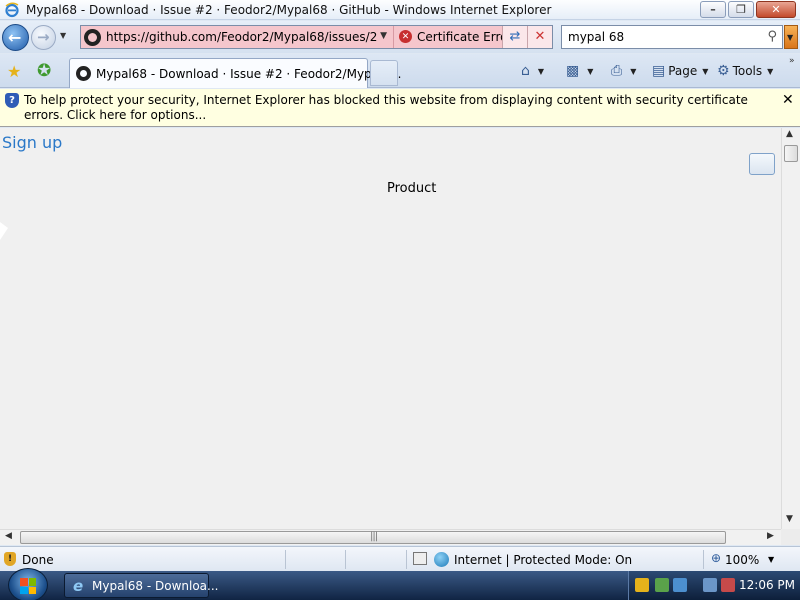 This screenshot has height=600, width=800. I want to click on page-menu-label: Page, so click(683, 71).